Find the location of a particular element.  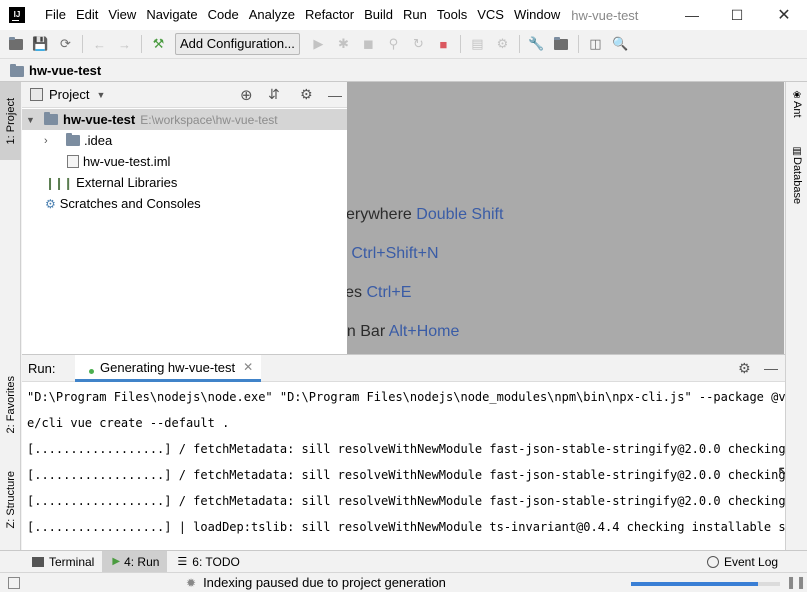

coverage-icon: ◼ is located at coordinates (368, 44).